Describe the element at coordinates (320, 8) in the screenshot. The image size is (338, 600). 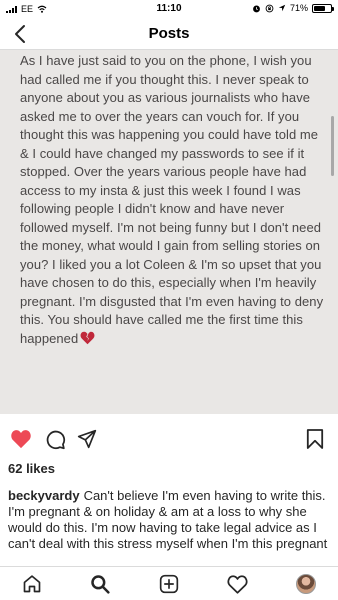
I see `battery-level` at that location.